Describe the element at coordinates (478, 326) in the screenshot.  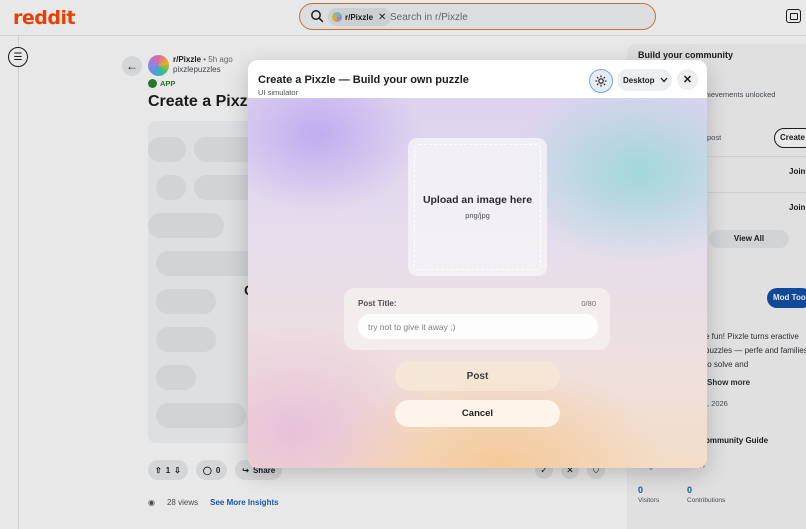
I see `post-title-input` at that location.